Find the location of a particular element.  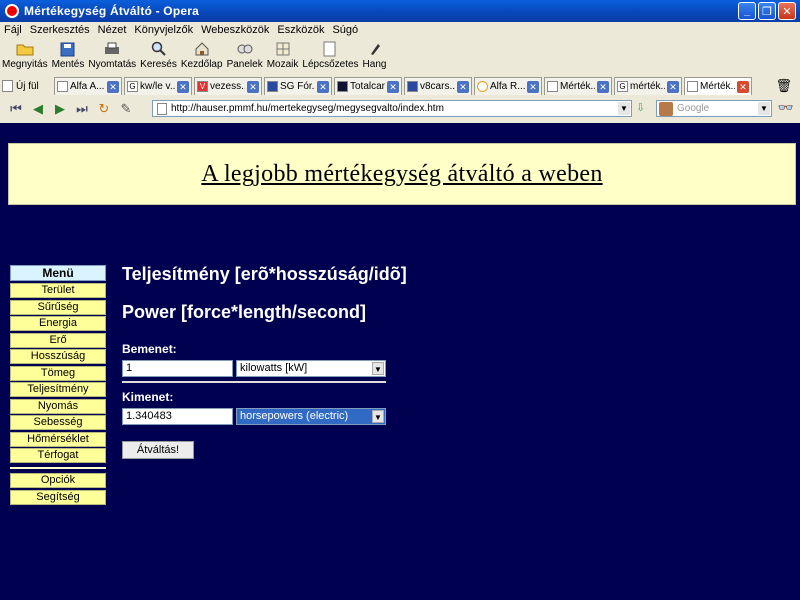

menu-item-volume: Térfogat is located at coordinates (58, 455).